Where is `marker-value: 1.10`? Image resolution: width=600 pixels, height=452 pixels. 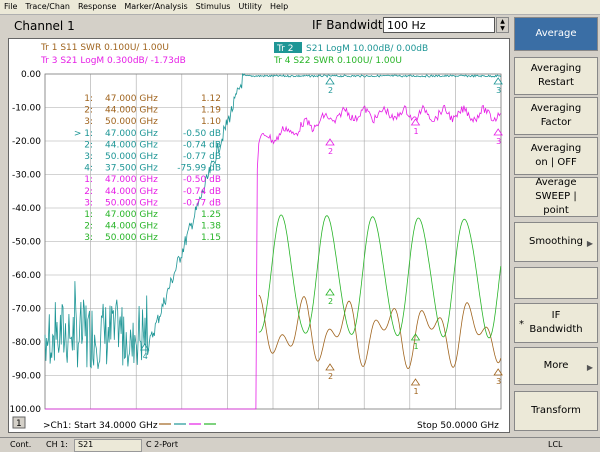
marker-value: 1.10 is located at coordinates (211, 122).